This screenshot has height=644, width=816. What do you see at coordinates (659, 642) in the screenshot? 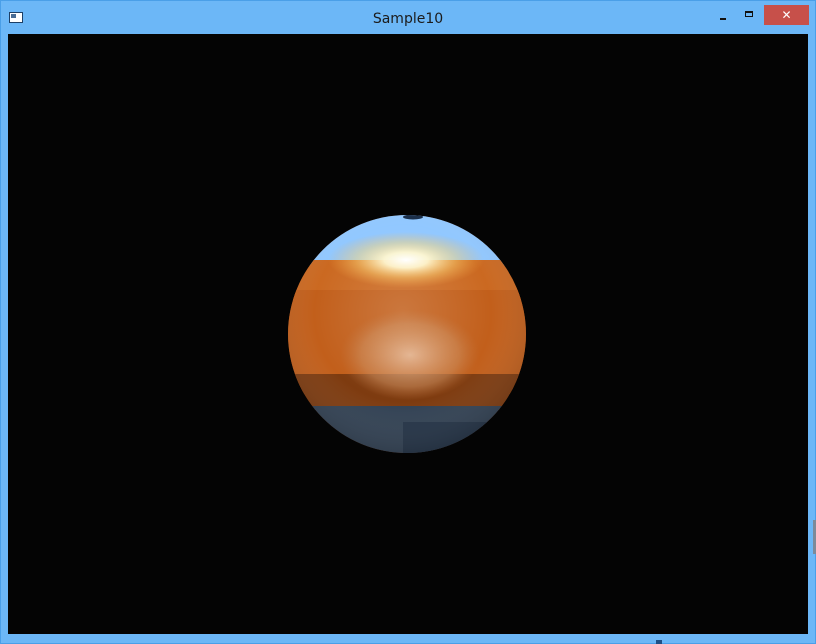
I see `taskbar-edge` at bounding box center [659, 642].